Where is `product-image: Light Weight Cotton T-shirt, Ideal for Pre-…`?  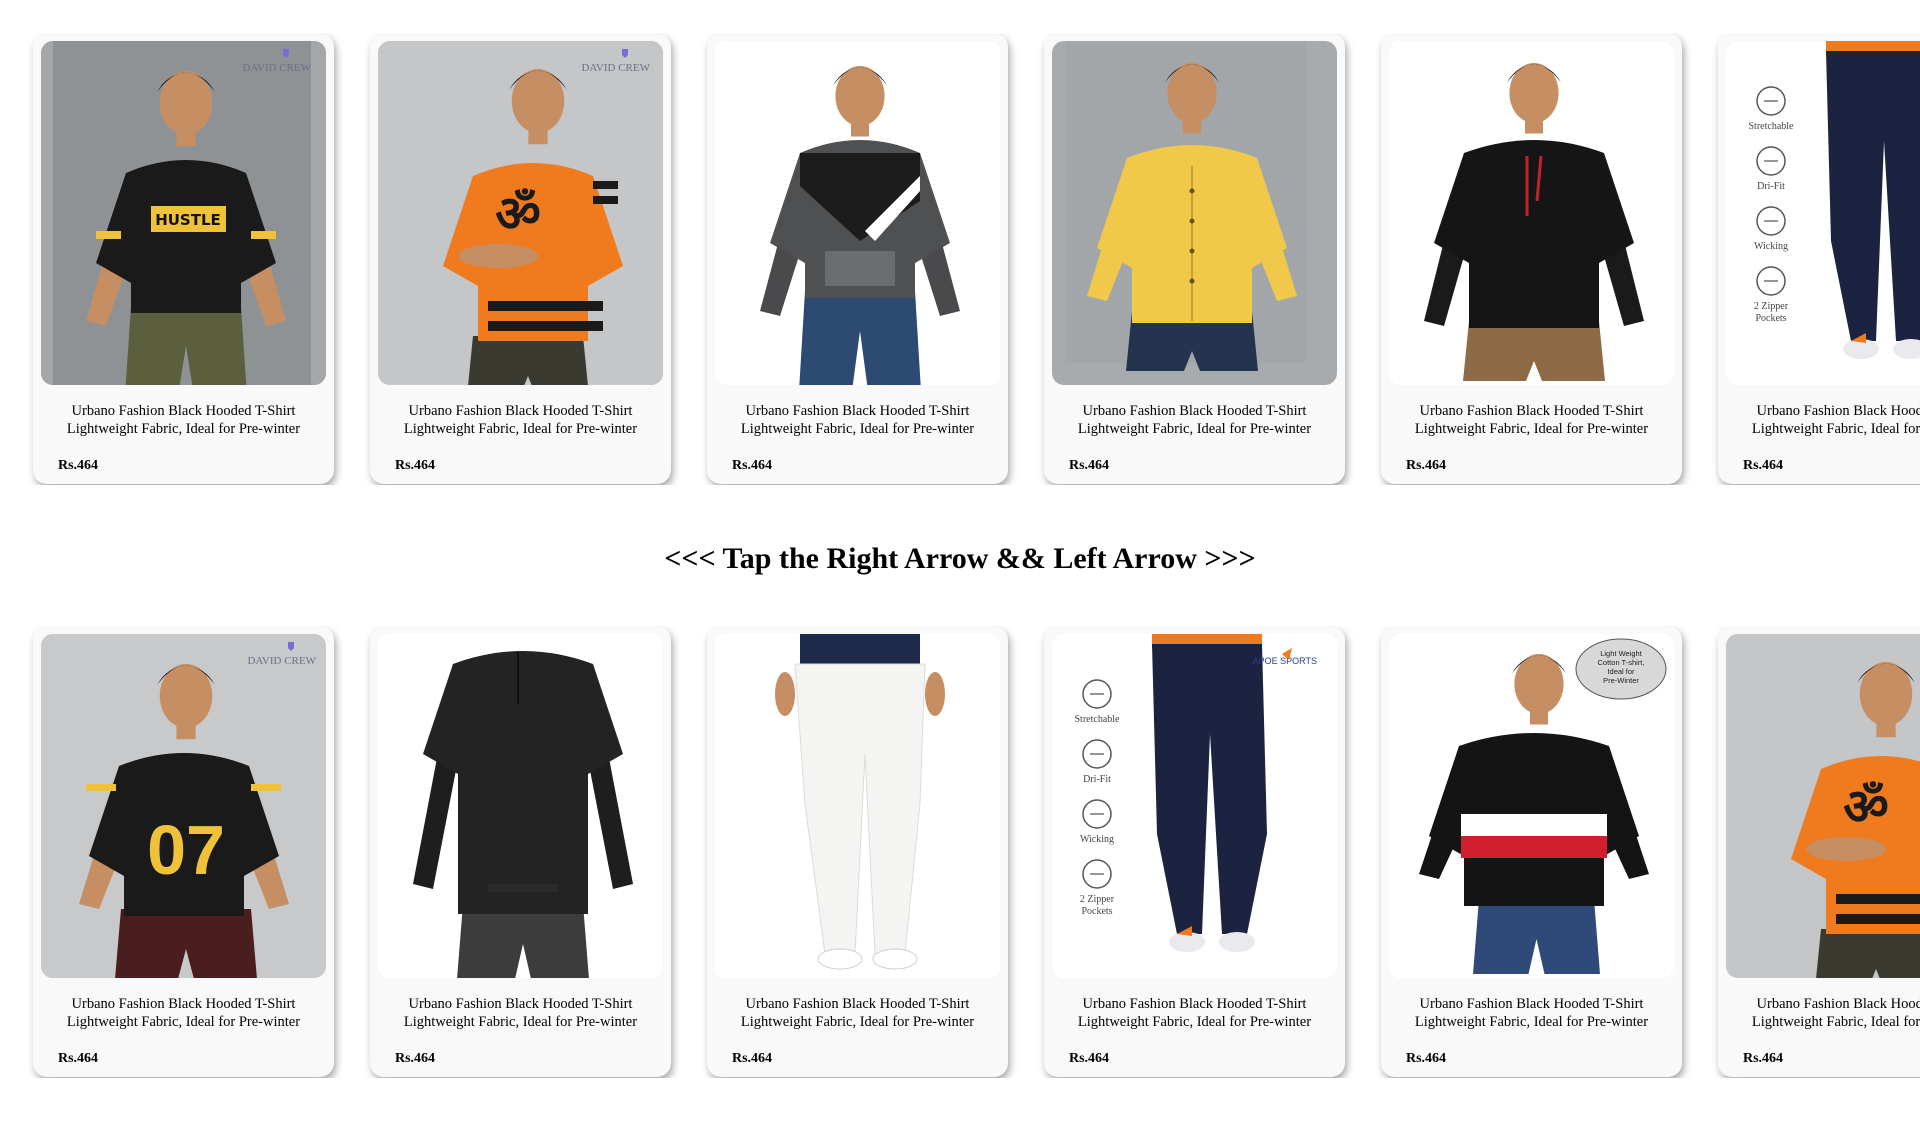 product-image: Light Weight Cotton T-shirt, Ideal for Pre-… is located at coordinates (1531, 806).